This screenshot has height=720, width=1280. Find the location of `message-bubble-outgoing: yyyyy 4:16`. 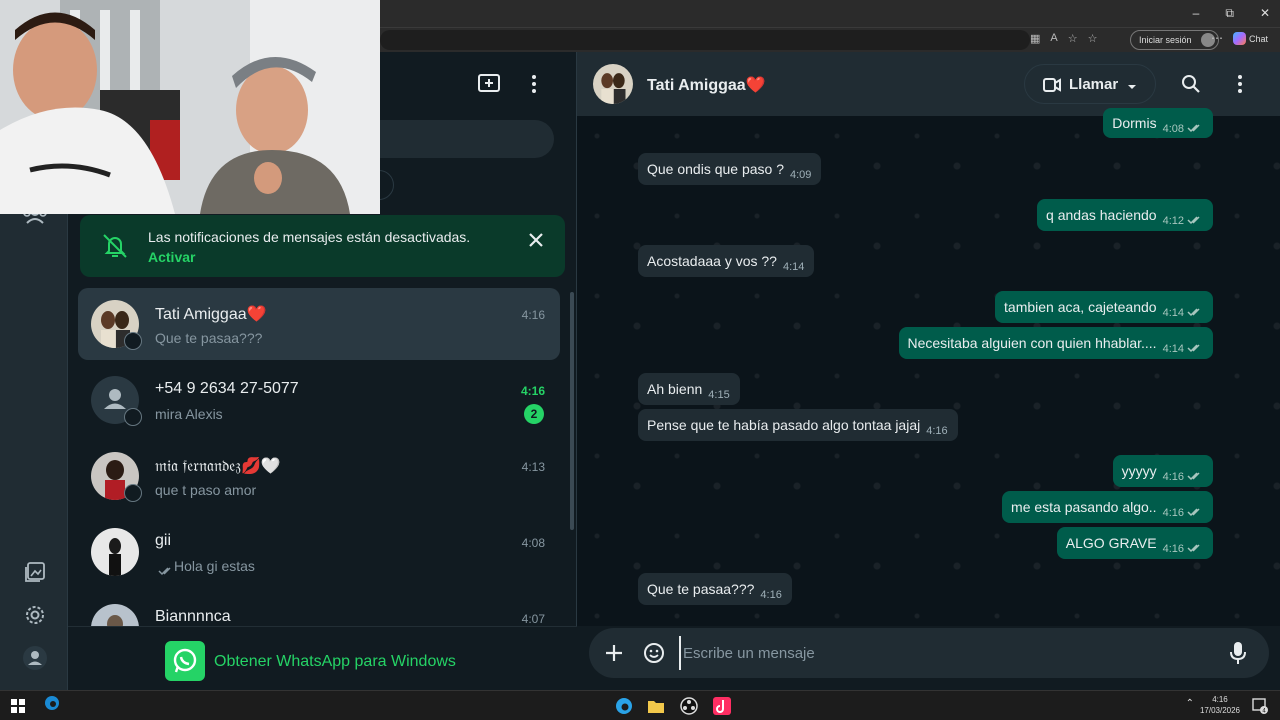

message-bubble-outgoing: yyyyy 4:16 is located at coordinates (1162, 471).